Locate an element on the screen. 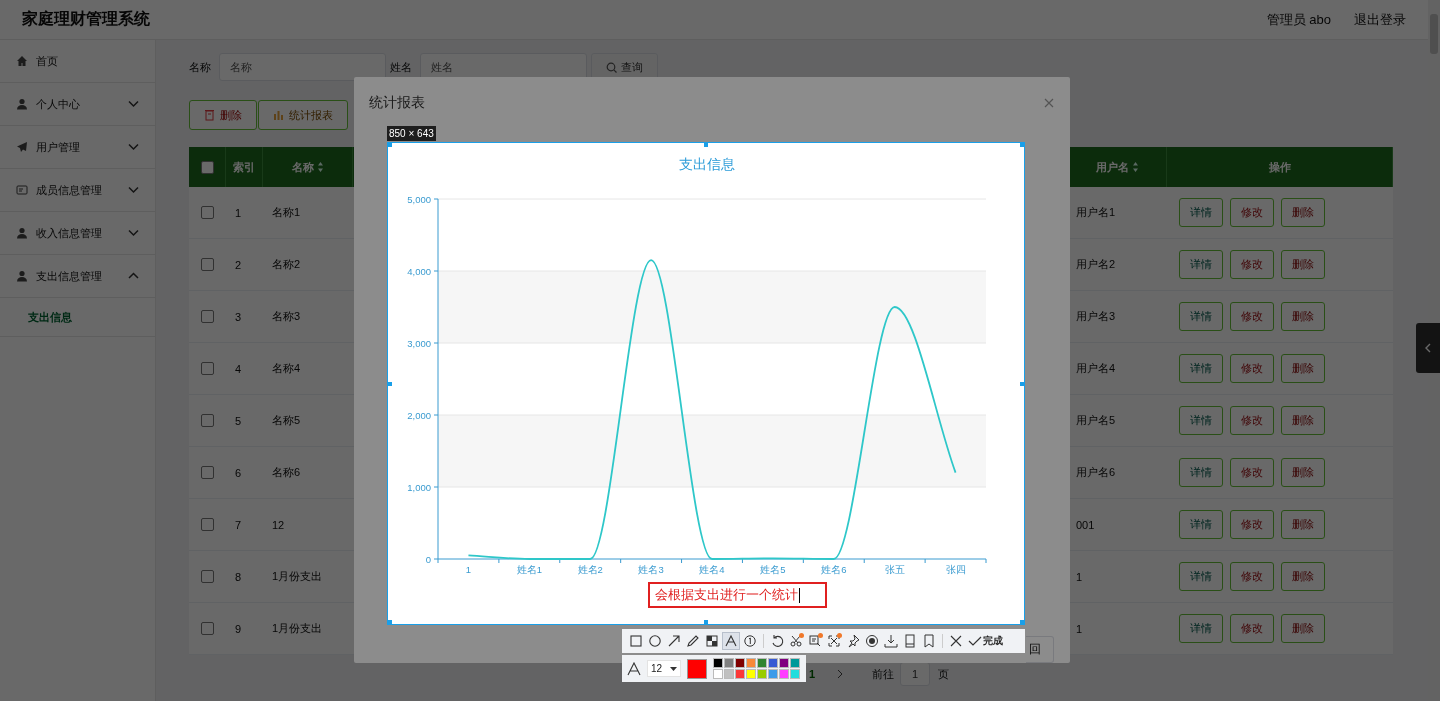 This screenshot has width=1440, height=701. document-icon is located at coordinates (815, 641).